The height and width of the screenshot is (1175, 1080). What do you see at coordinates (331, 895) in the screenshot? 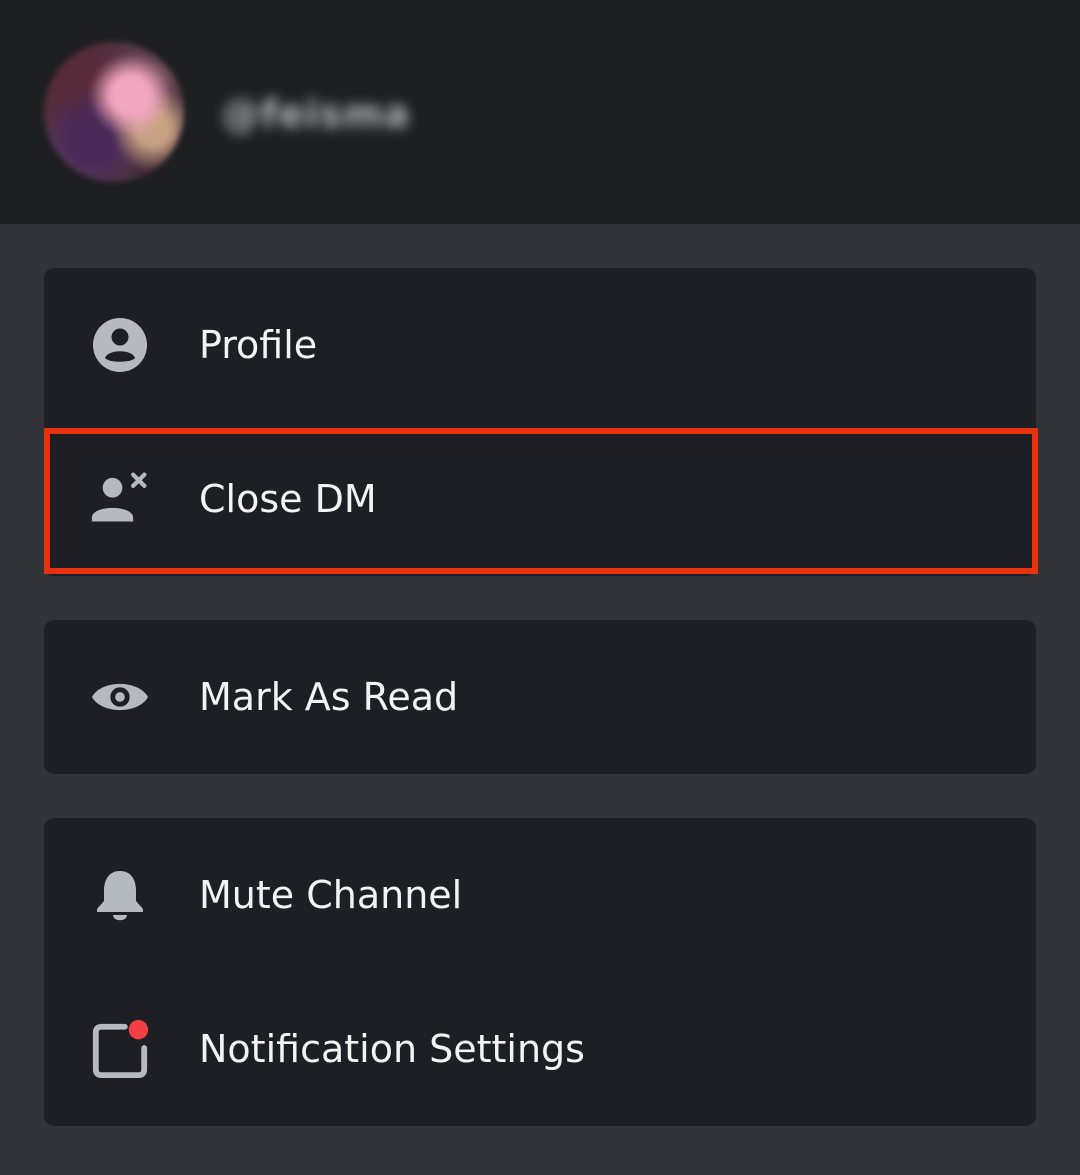
I see `mute-channel-label: Mute Channel` at bounding box center [331, 895].